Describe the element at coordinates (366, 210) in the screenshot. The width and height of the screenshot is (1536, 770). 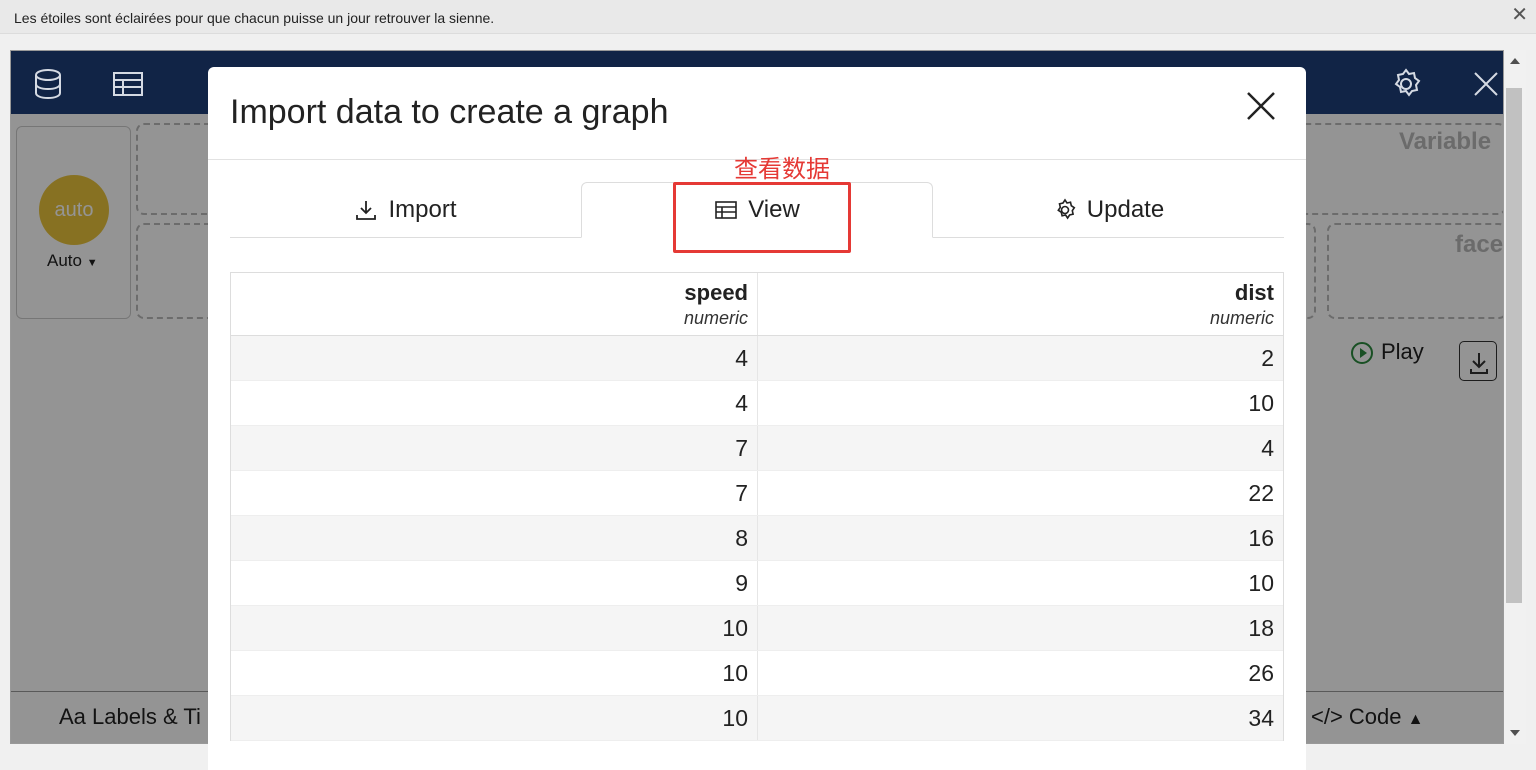
I see `download-icon` at that location.